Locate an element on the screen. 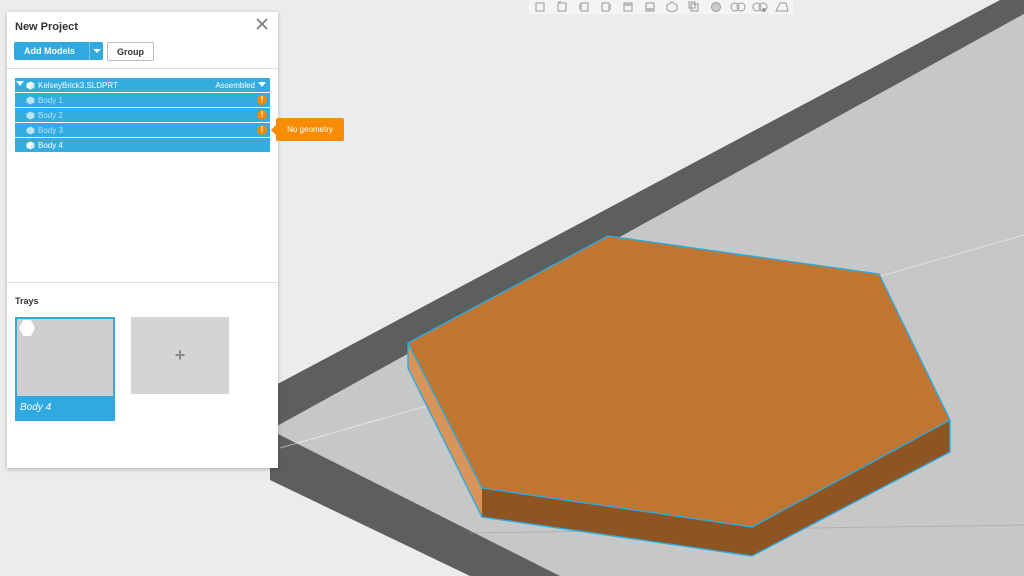  view-iso-icon is located at coordinates (672, 7).